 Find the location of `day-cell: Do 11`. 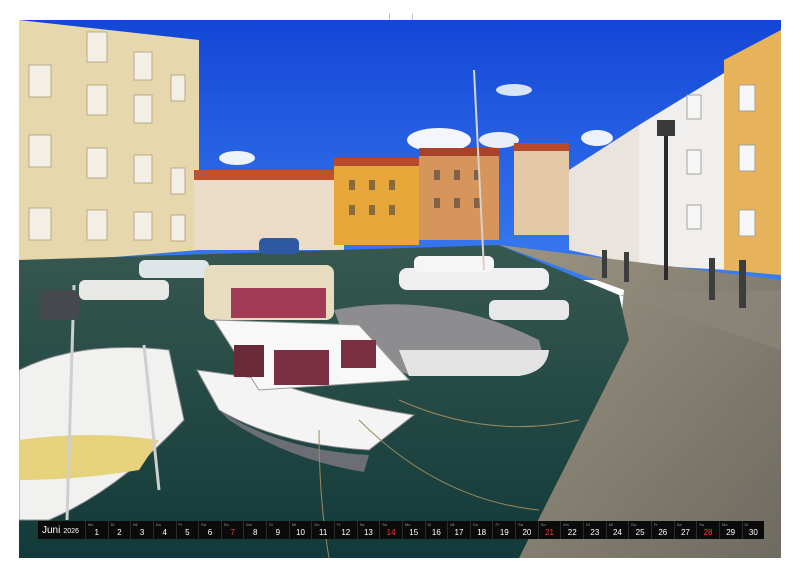

day-cell: Do 11 is located at coordinates (322, 530).